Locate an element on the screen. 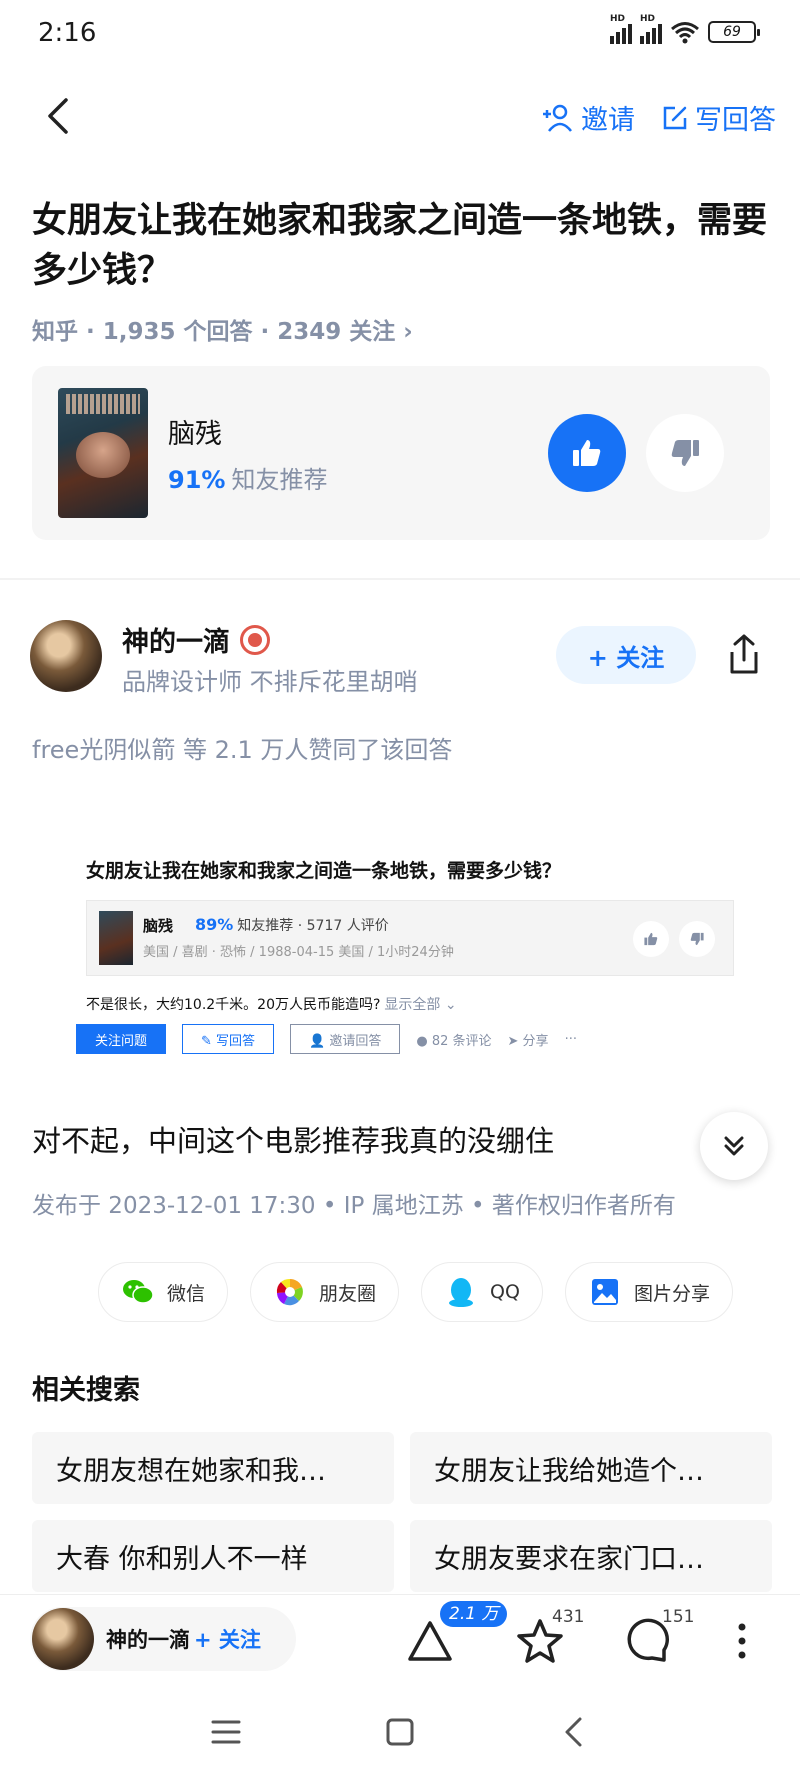 The height and width of the screenshot is (1777, 800). embed-movie-info: 美国 / 喜剧 · 恐怖 / 1988-04-15 美国 / 1小时24分钟 is located at coordinates (298, 952).